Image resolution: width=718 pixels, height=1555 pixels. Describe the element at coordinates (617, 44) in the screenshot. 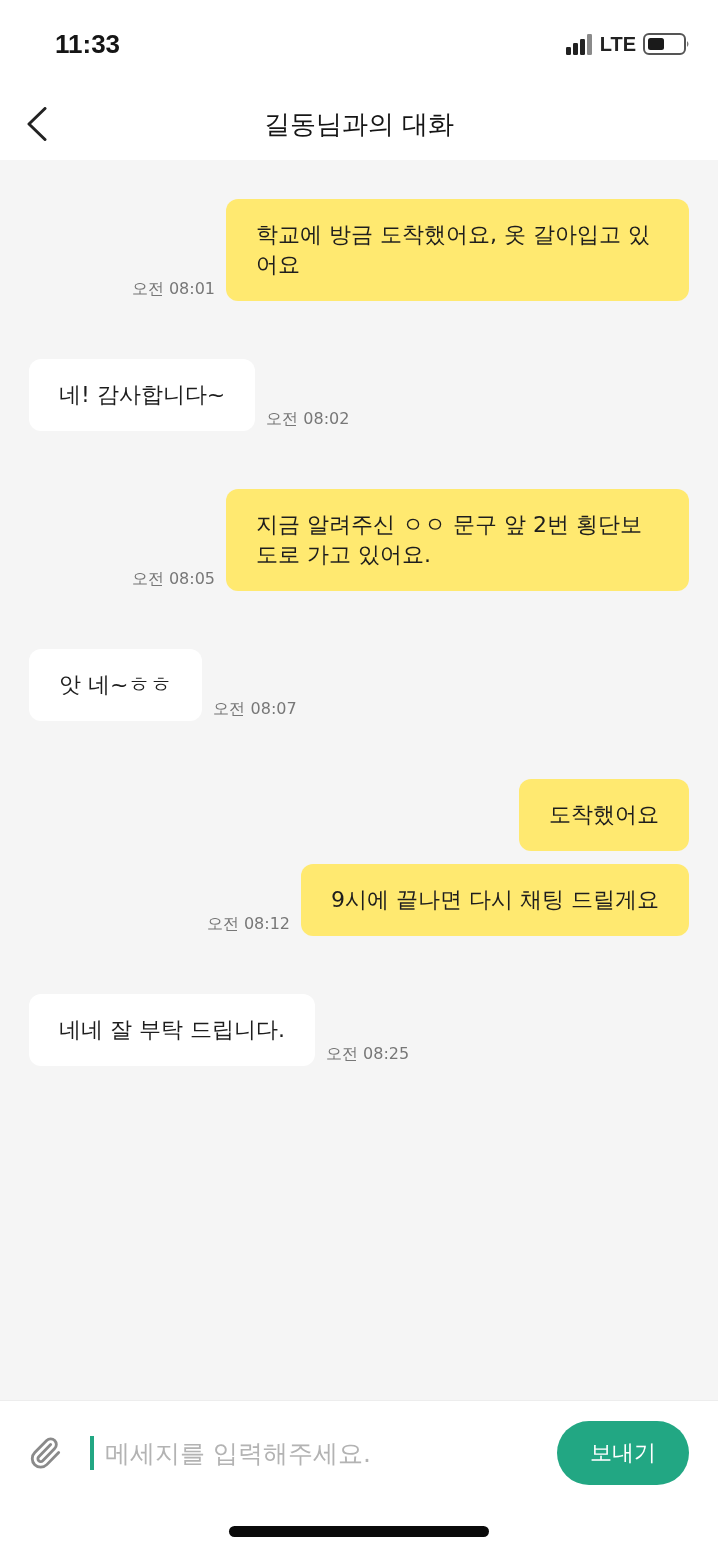

I see `network-label: LTE` at that location.